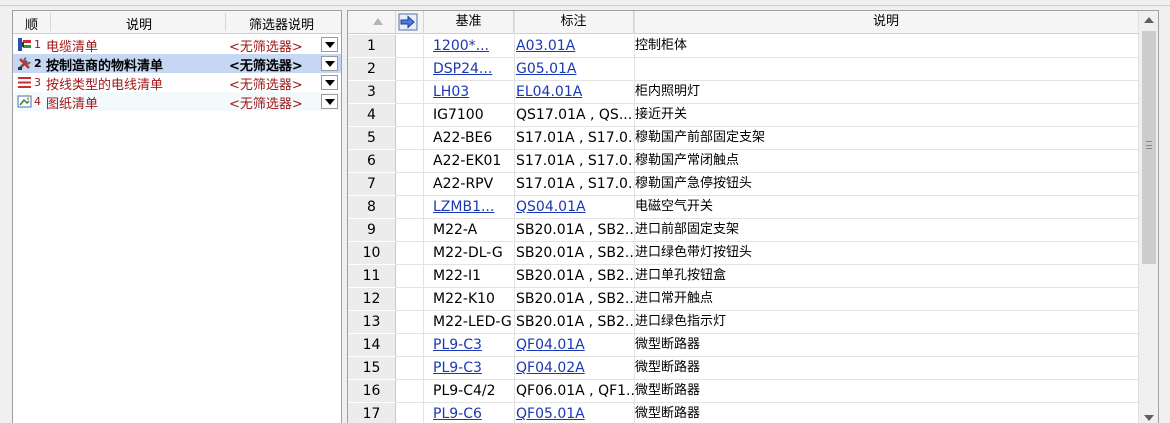 The image size is (1170, 423). I want to click on tag-cell: A03.01A, so click(575, 46).